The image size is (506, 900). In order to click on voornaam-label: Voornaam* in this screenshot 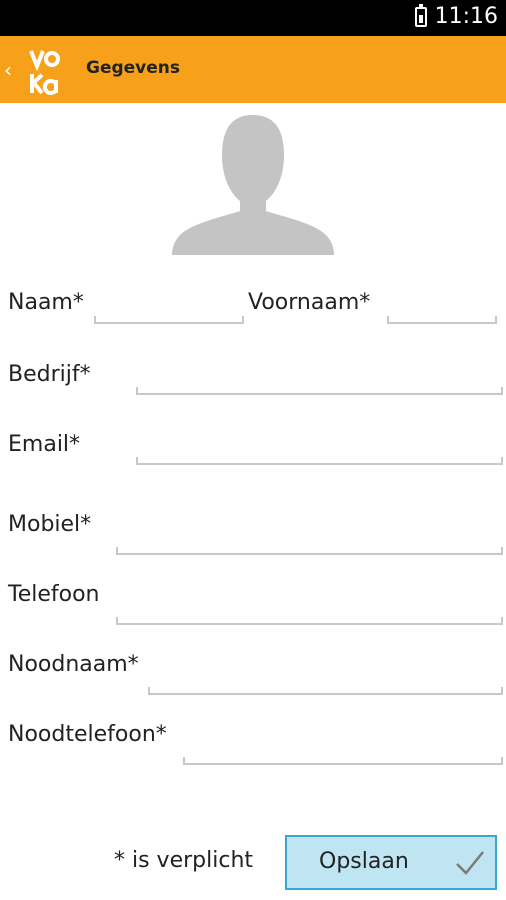, I will do `click(309, 302)`.